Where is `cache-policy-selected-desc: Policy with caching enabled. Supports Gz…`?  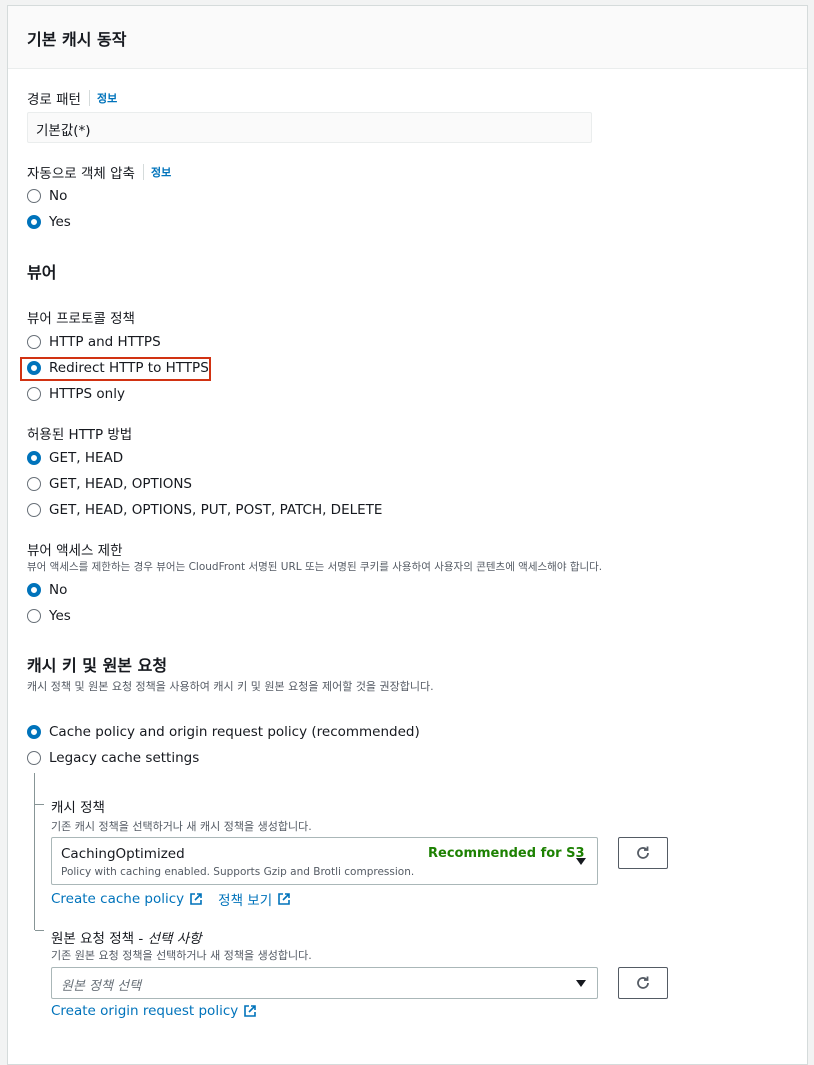
cache-policy-selected-desc: Policy with caching enabled. Supports Gz… is located at coordinates (238, 872).